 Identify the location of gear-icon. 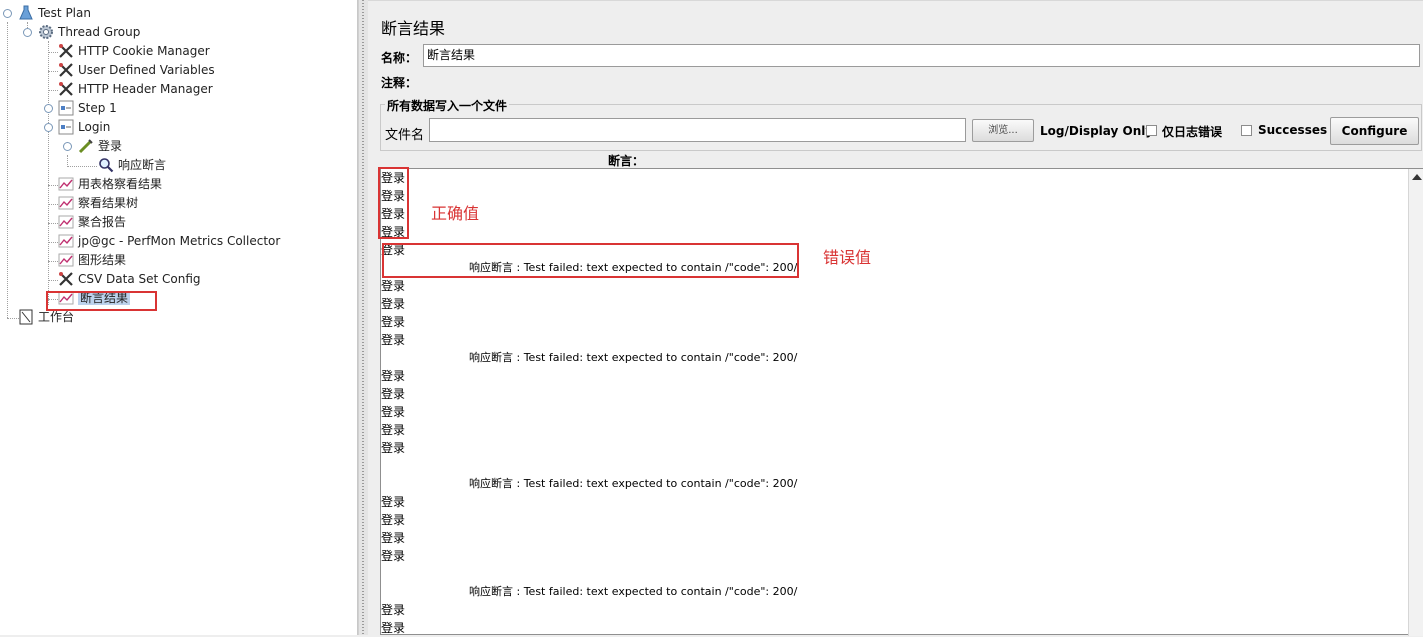
(46, 31).